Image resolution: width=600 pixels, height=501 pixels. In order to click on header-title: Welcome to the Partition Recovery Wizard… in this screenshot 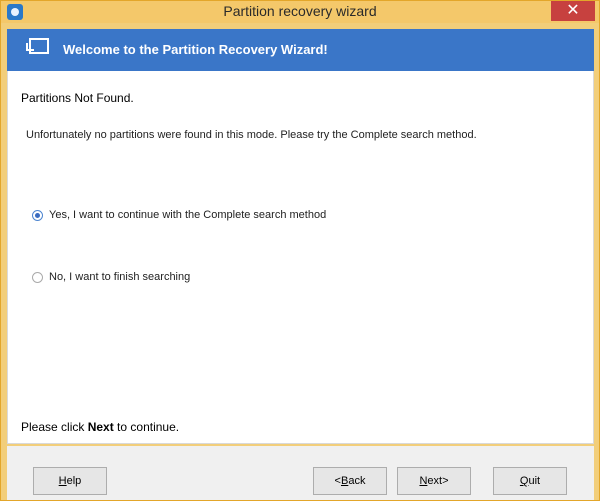, I will do `click(195, 49)`.